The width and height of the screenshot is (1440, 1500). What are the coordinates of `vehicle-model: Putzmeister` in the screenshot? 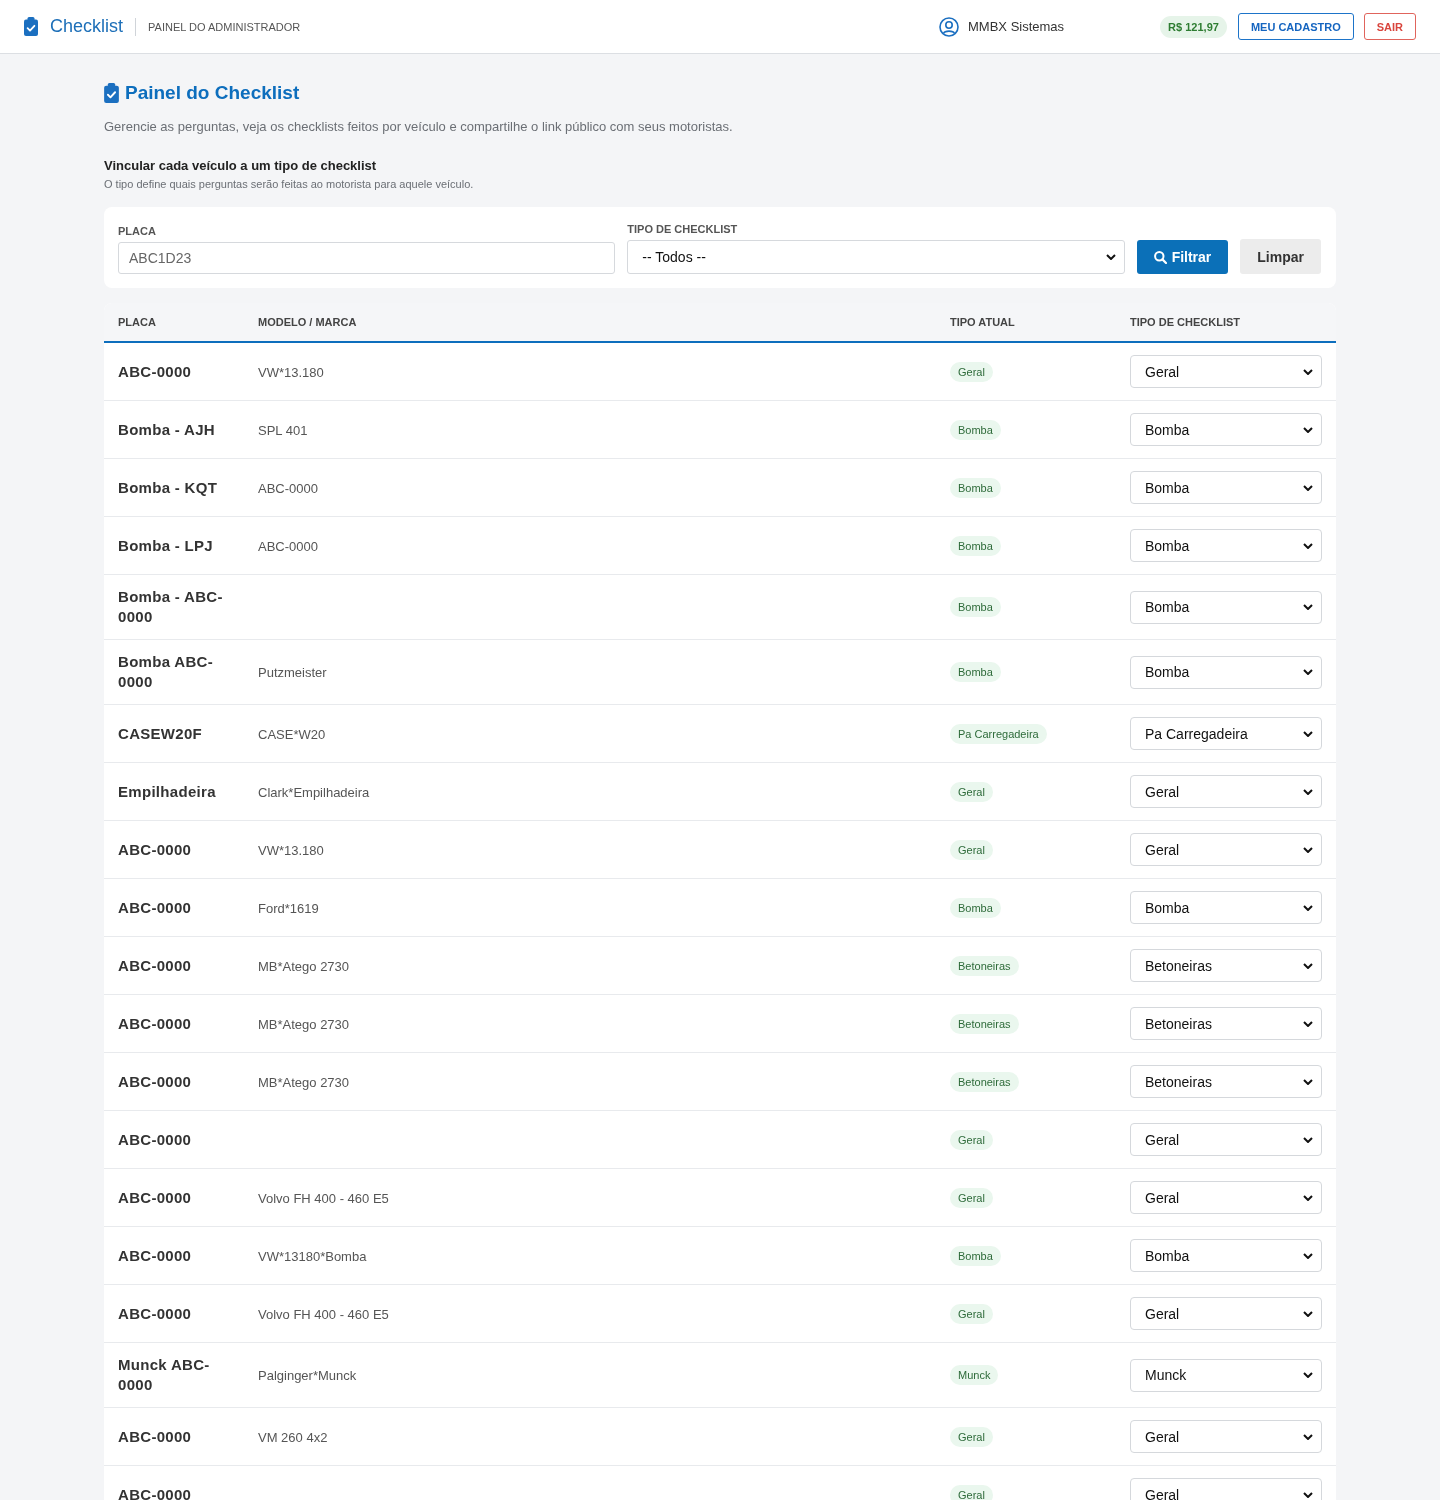 It's located at (292, 672).